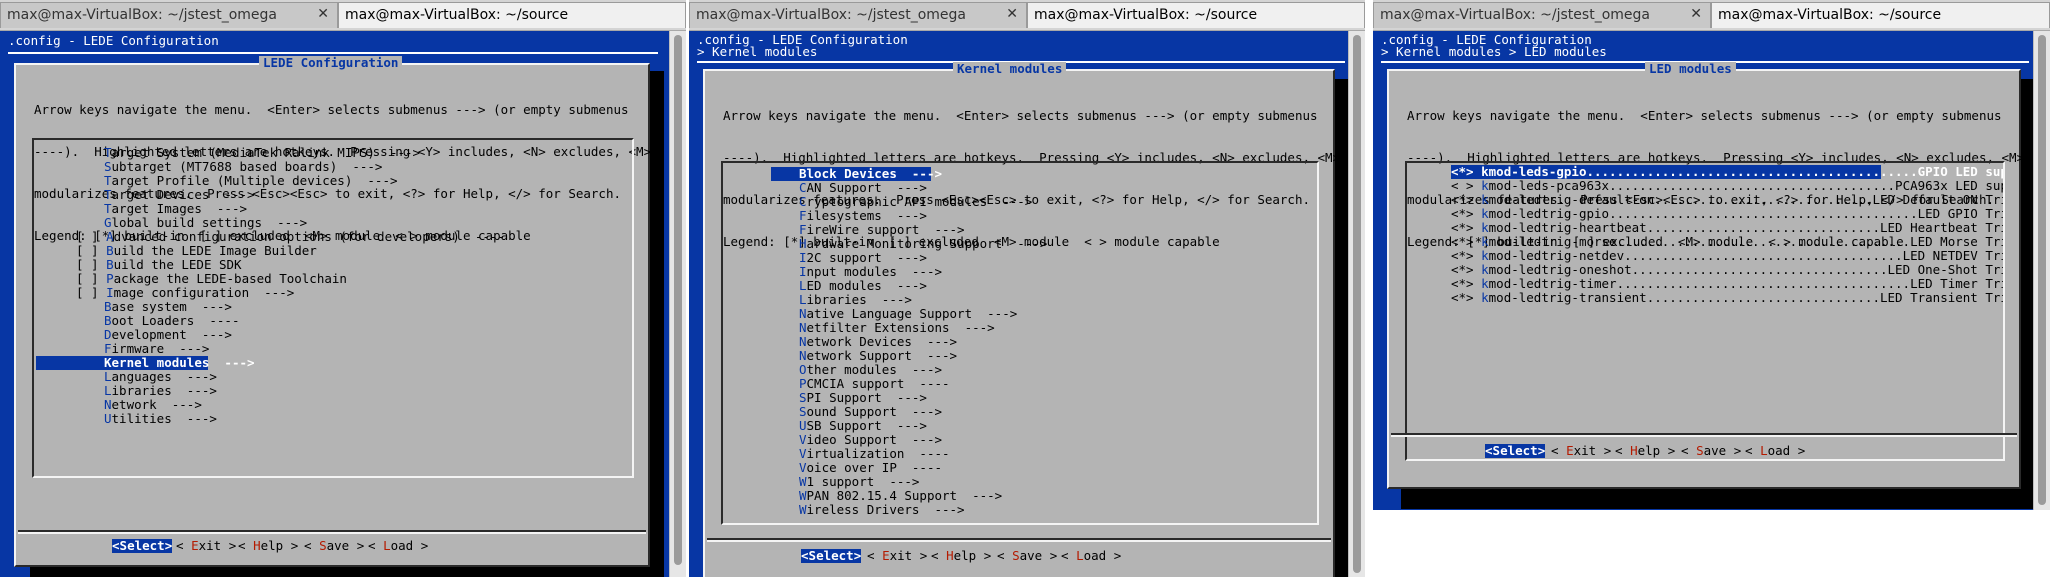  I want to click on menu-item: Native Language Support --->, so click(1058, 314).